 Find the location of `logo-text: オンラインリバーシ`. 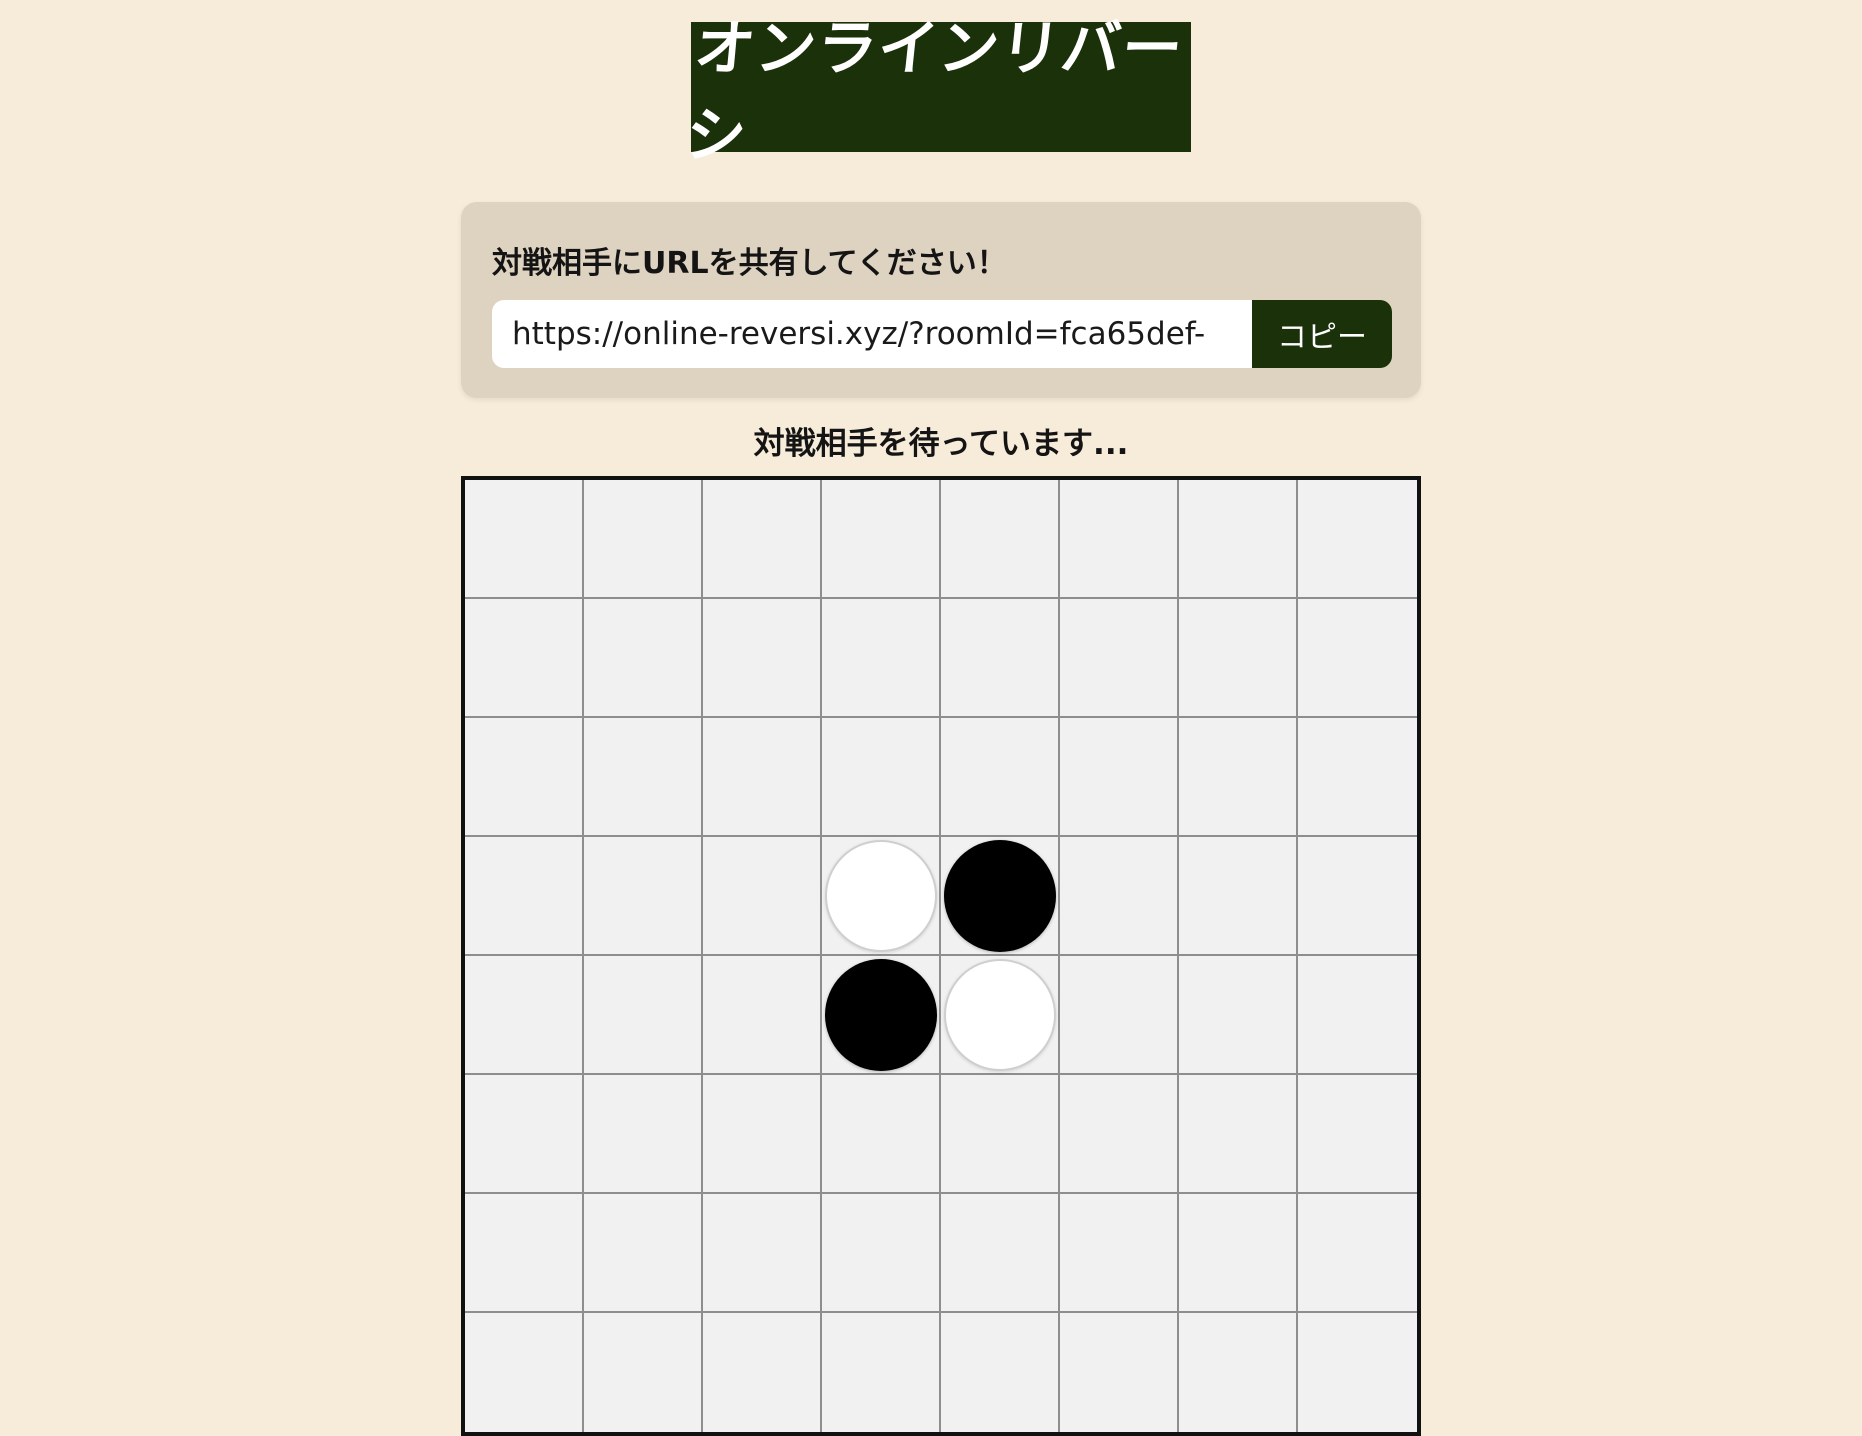

logo-text: オンラインリバーシ is located at coordinates (934, 92).